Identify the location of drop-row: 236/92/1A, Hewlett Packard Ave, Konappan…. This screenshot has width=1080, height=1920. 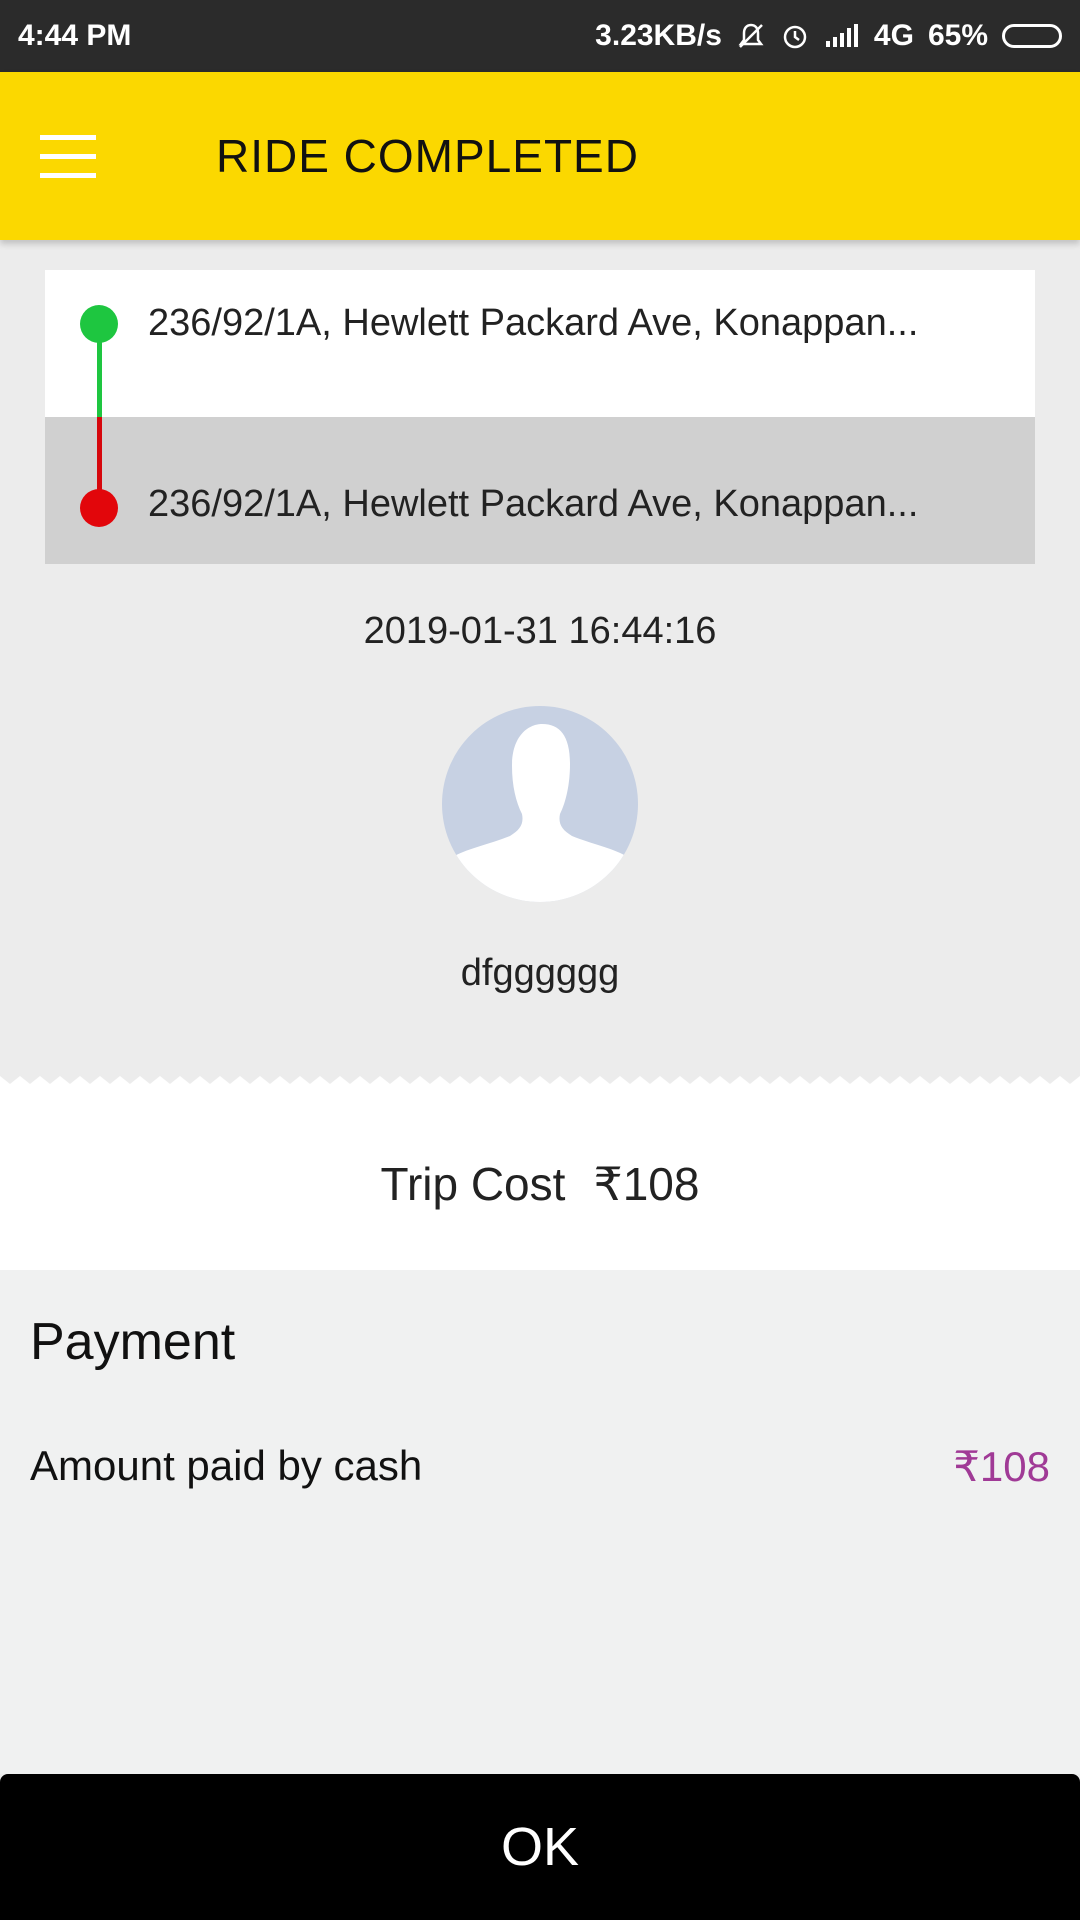
(540, 490).